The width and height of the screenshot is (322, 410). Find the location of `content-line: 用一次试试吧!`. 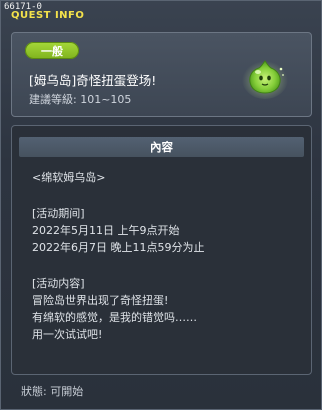

content-line: 用一次试试吧! is located at coordinates (67, 334).